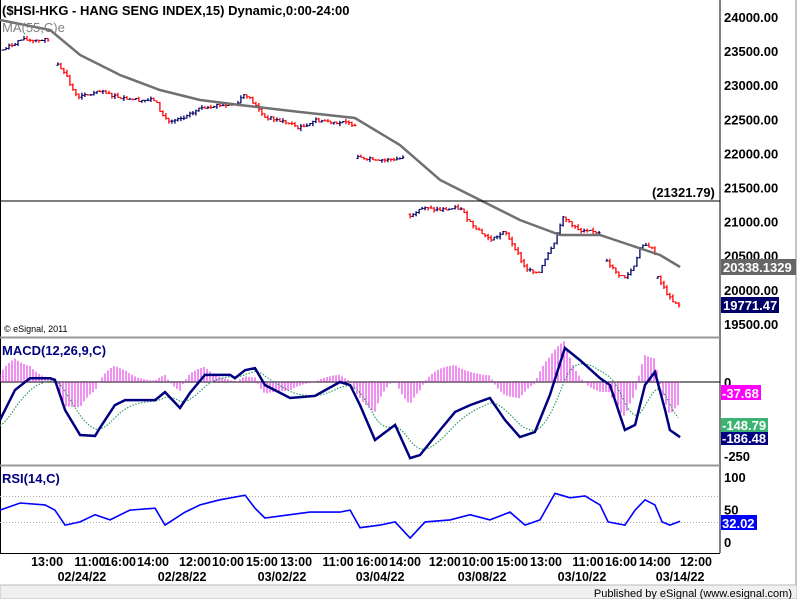 The image size is (797, 599). Describe the element at coordinates (751, 290) in the screenshot. I see `y-tick-label: 20000.00` at that location.